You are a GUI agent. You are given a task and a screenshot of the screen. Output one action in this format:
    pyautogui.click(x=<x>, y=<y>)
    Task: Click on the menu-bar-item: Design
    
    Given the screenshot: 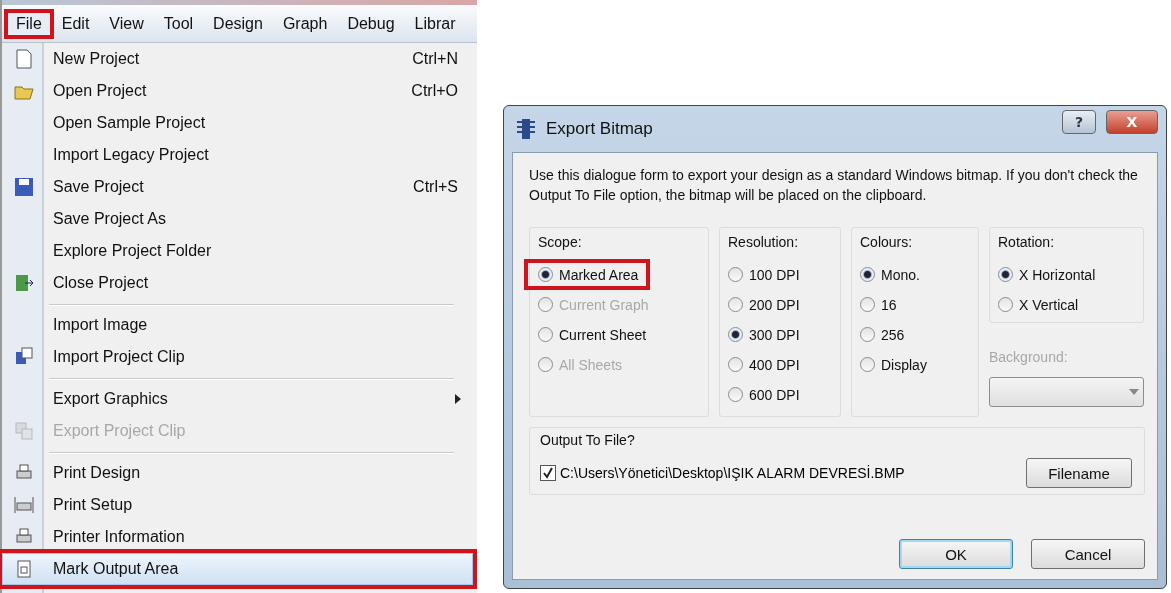 What is the action you would take?
    pyautogui.click(x=238, y=23)
    